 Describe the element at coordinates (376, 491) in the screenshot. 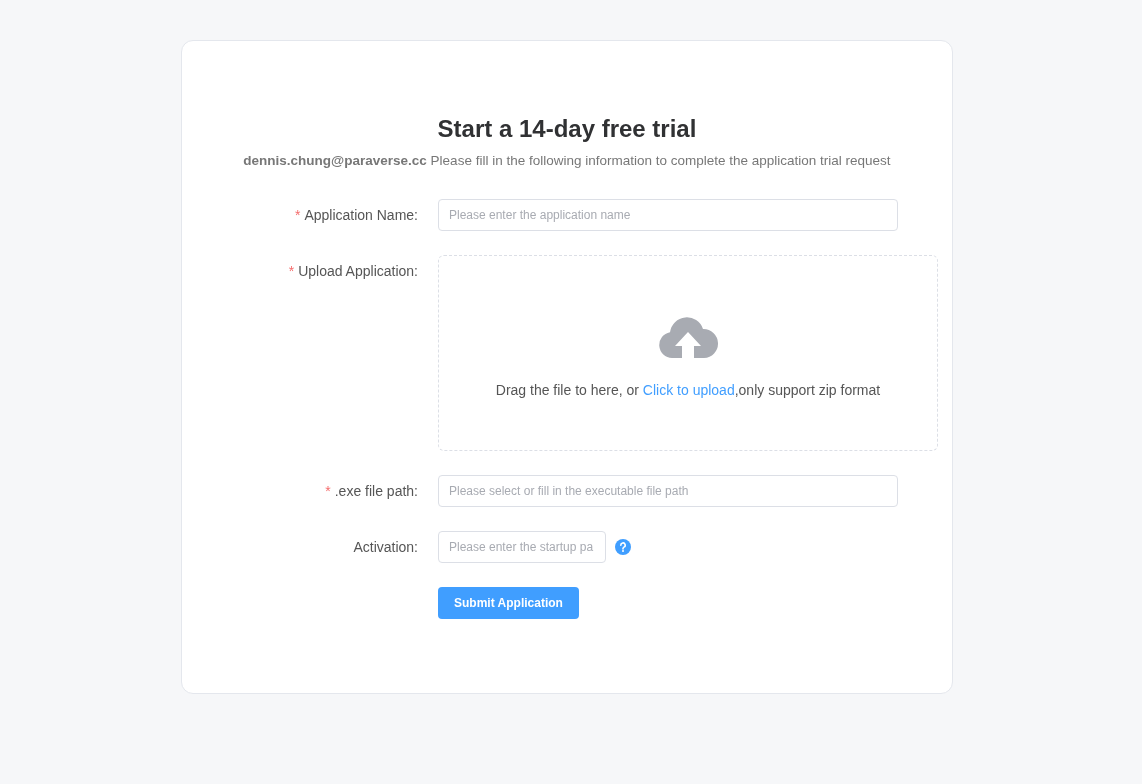

I see `field-label: .exe file path:` at that location.